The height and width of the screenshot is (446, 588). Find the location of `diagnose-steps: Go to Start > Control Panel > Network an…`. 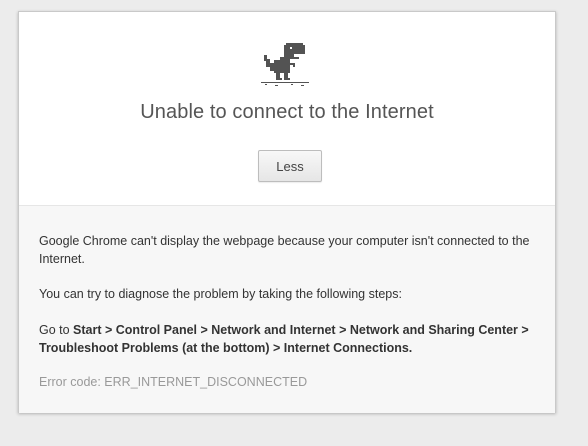

diagnose-steps: Go to Start > Control Panel > Network an… is located at coordinates (289, 339).